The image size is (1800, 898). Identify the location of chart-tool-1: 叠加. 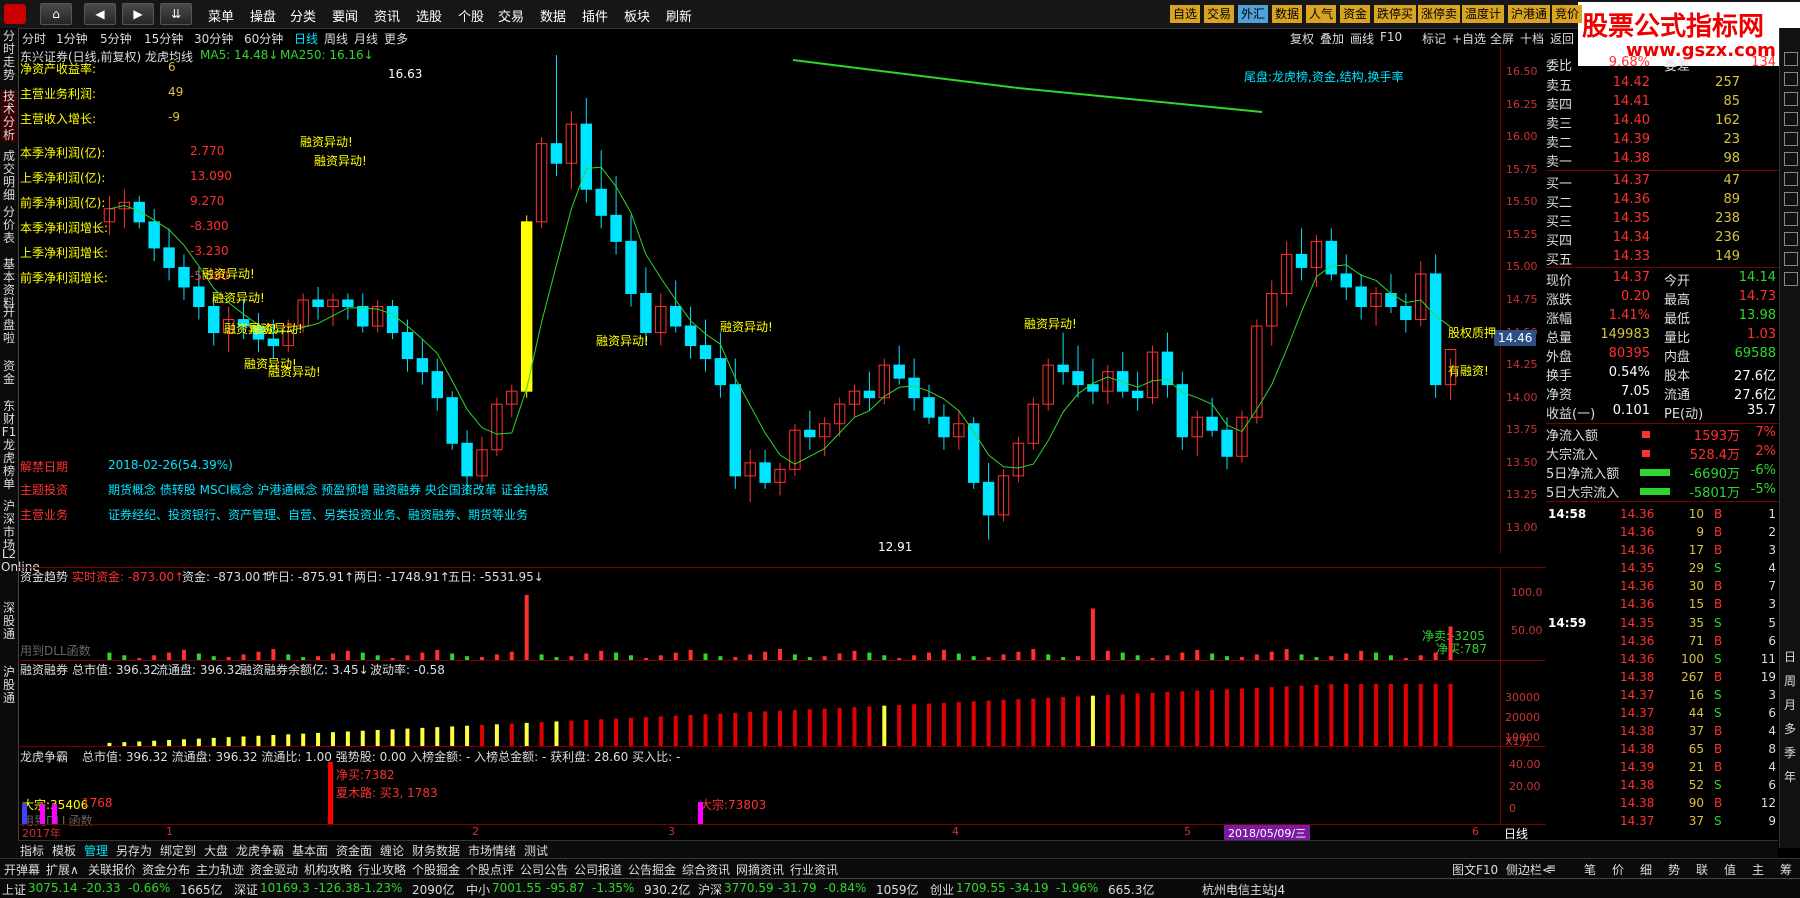
(1332, 38).